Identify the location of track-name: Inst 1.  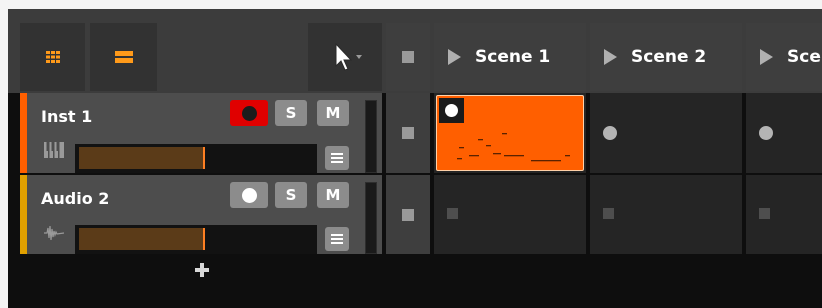
(66, 116).